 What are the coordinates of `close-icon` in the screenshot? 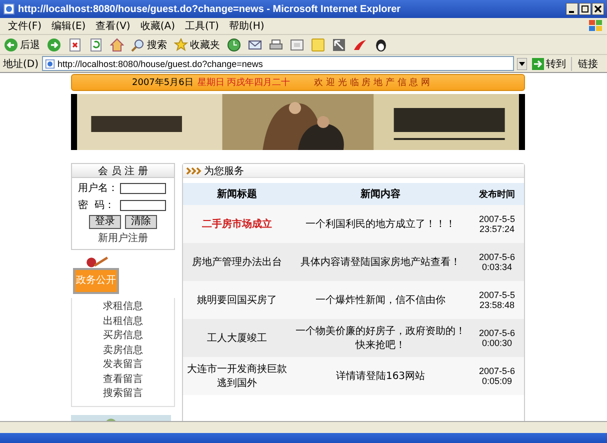 It's located at (598, 9).